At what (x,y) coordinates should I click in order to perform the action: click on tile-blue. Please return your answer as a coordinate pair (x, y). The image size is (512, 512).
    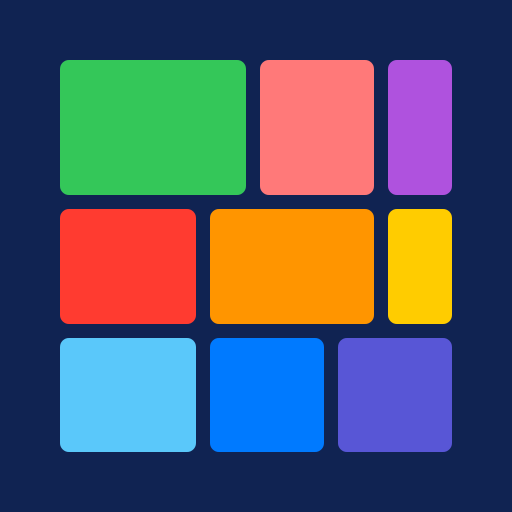
    Looking at the image, I should click on (267, 395).